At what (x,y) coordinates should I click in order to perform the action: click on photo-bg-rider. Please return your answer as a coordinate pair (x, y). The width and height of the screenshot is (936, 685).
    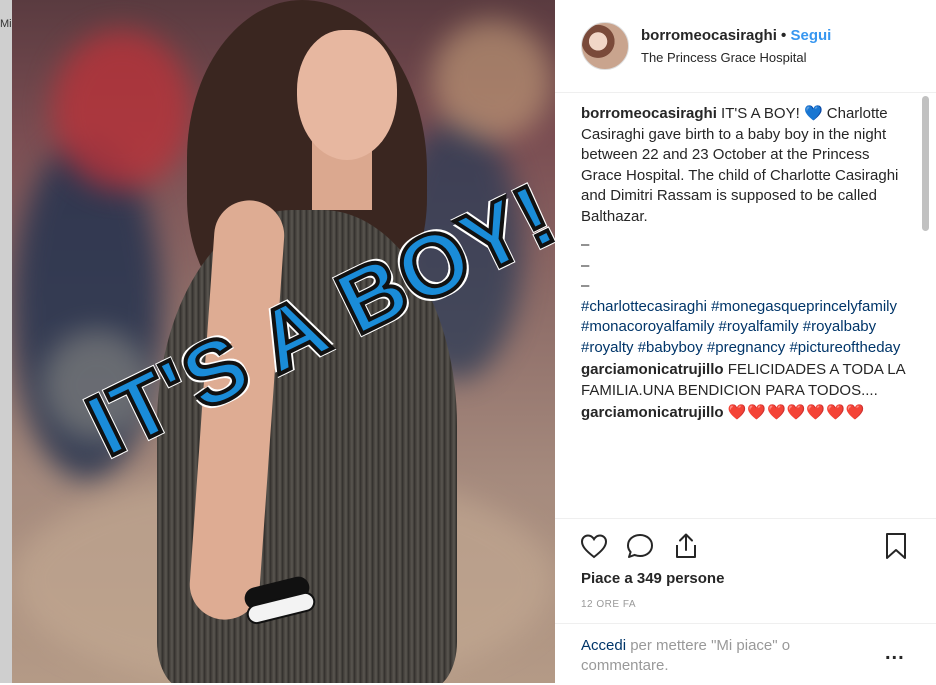
    Looking at the image, I should click on (122, 110).